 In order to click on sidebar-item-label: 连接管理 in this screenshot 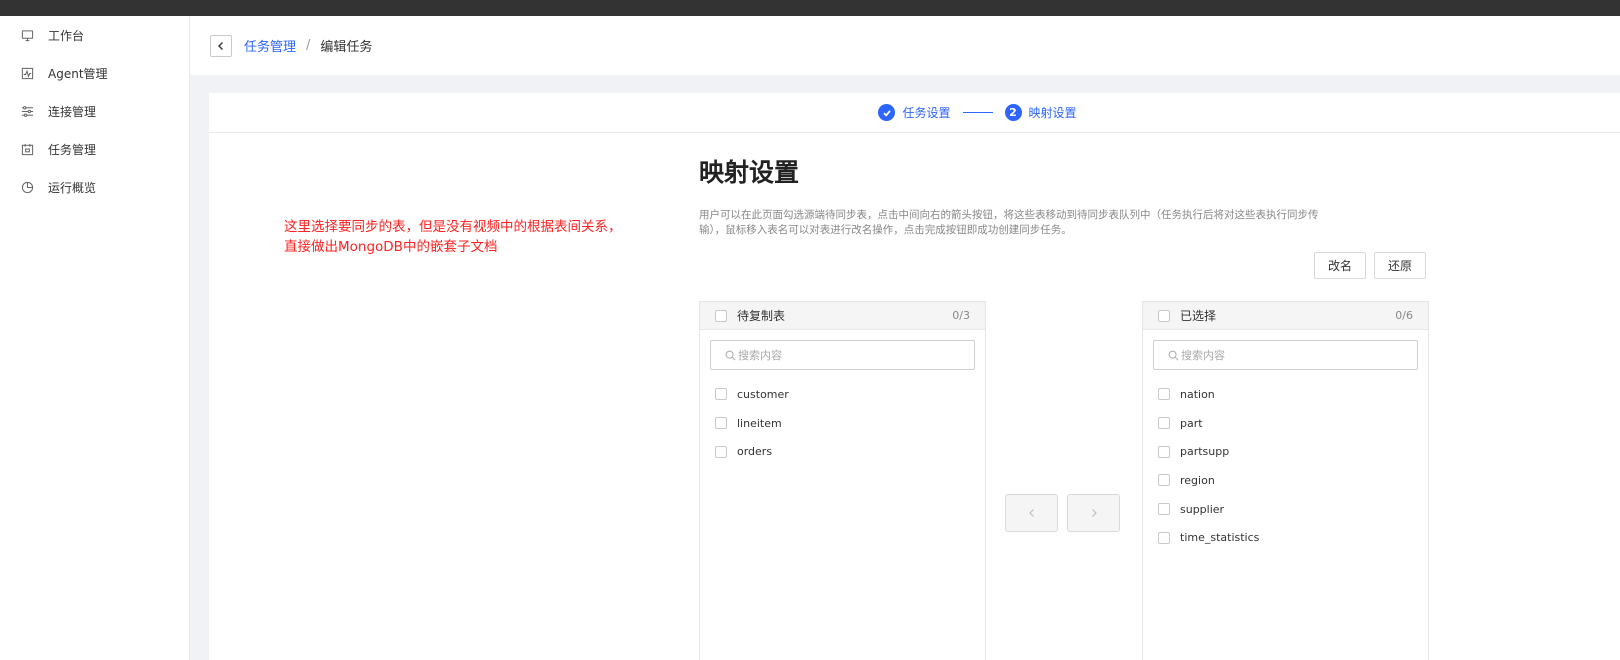, I will do `click(72, 111)`.